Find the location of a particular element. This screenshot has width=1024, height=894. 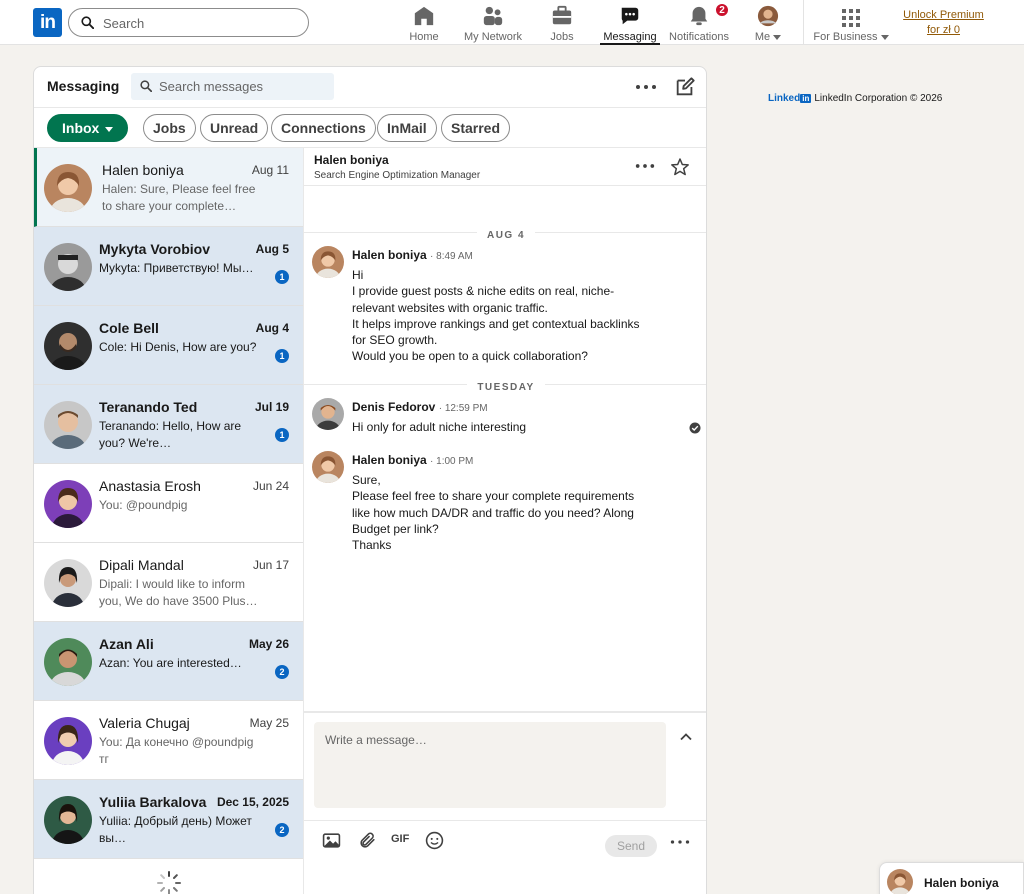

nav-me-label: Me is located at coordinates (768, 37).